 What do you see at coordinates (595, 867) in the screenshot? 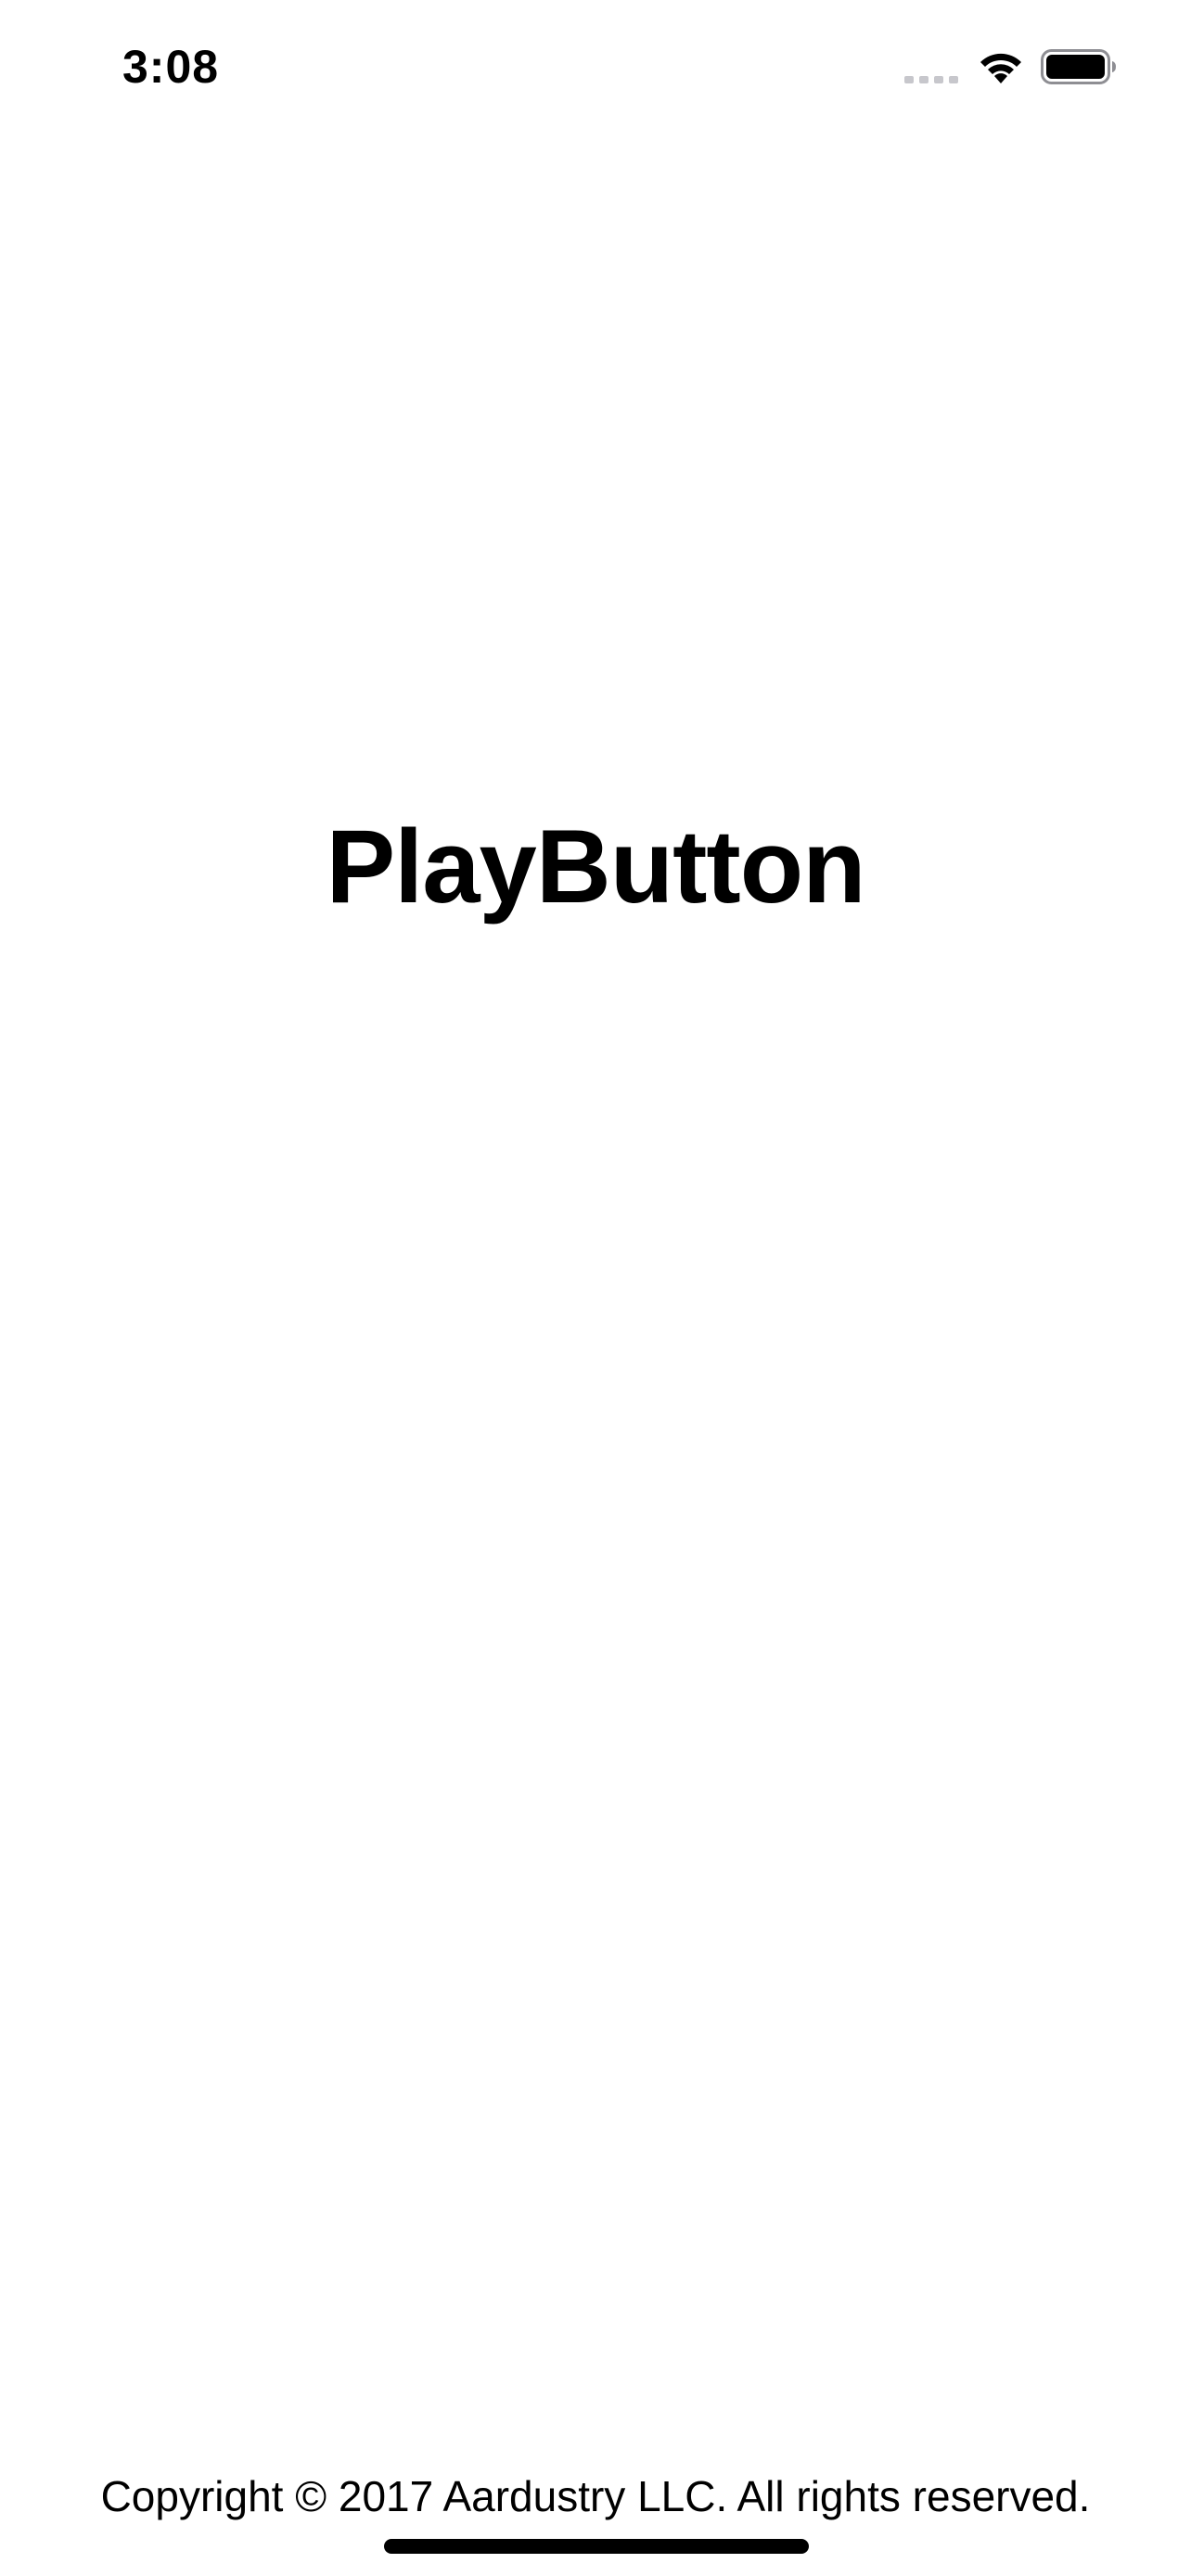
I see `app-title: PlayButton` at bounding box center [595, 867].